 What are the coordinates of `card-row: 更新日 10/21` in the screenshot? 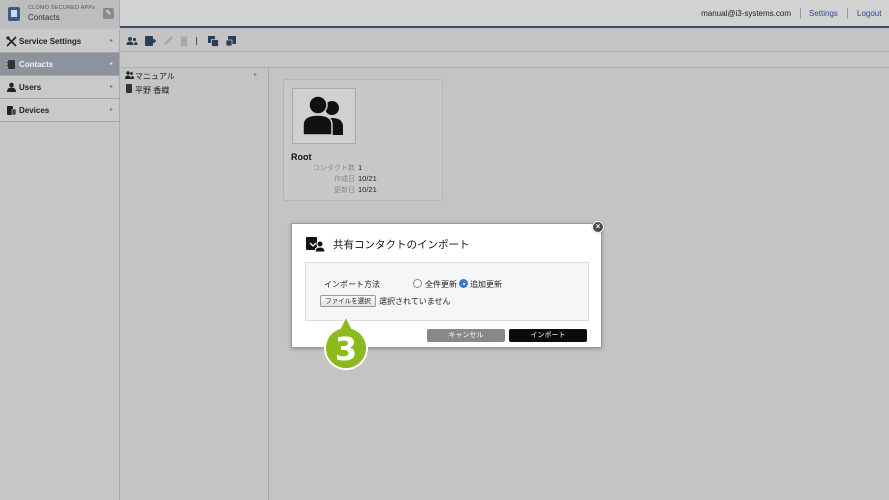 It's located at (364, 190).